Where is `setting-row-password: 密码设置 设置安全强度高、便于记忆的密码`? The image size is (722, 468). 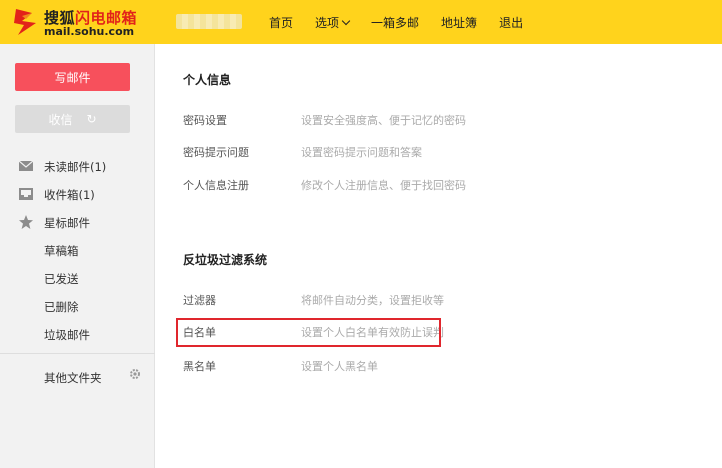 setting-row-password: 密码设置 设置安全强度高、便于记忆的密码 is located at coordinates (393, 120).